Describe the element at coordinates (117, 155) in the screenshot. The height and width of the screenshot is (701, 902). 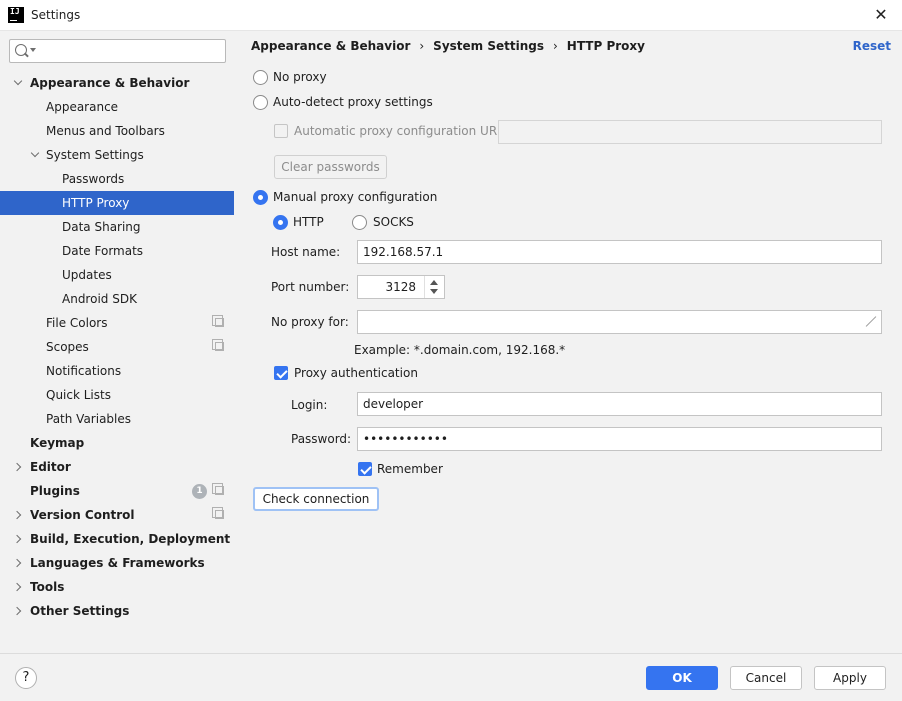
I see `tree-item-system-settings: System Settings` at that location.